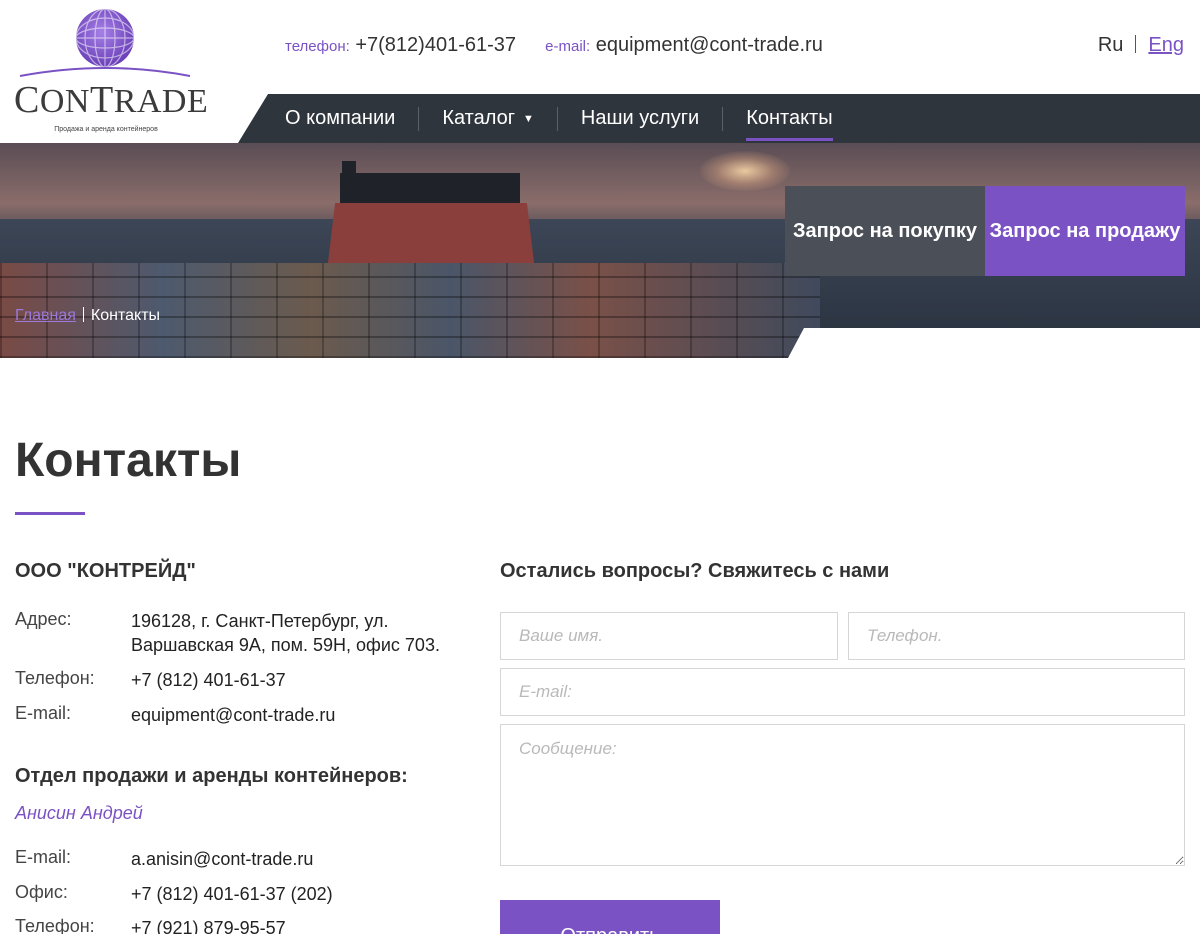  What do you see at coordinates (111, 100) in the screenshot?
I see `logo-wordmark: CONTRADE` at bounding box center [111, 100].